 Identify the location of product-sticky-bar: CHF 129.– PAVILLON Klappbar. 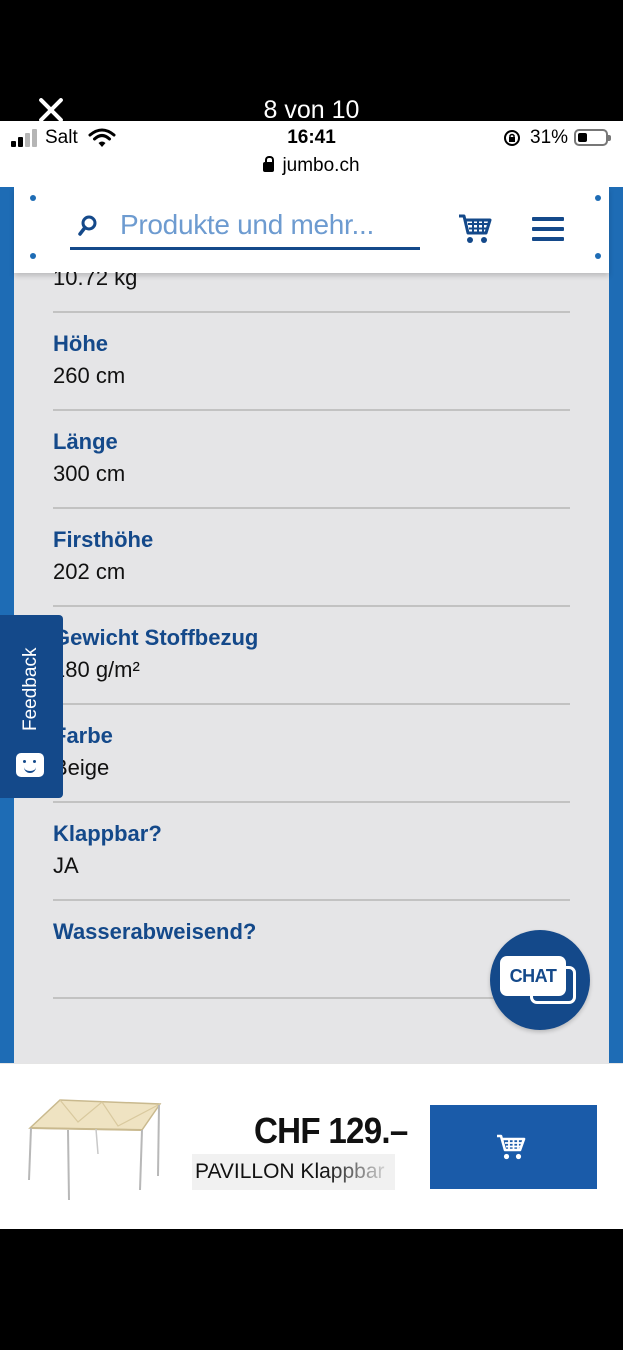
(311, 1146).